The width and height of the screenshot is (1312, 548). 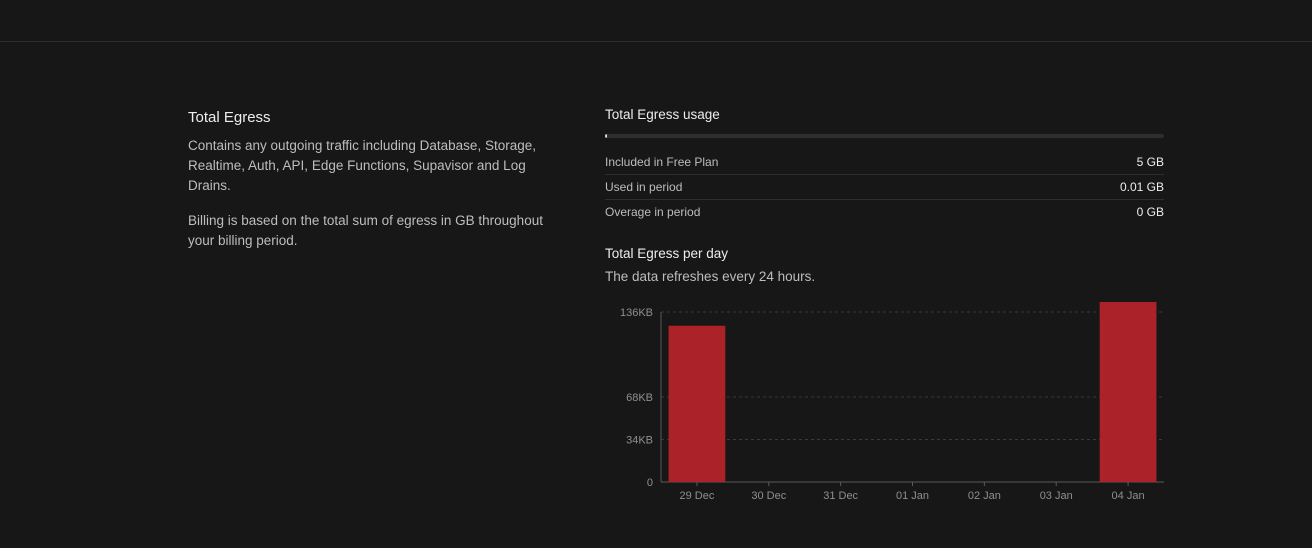 I want to click on usage-value: 0.01 GB, so click(x=1141, y=187).